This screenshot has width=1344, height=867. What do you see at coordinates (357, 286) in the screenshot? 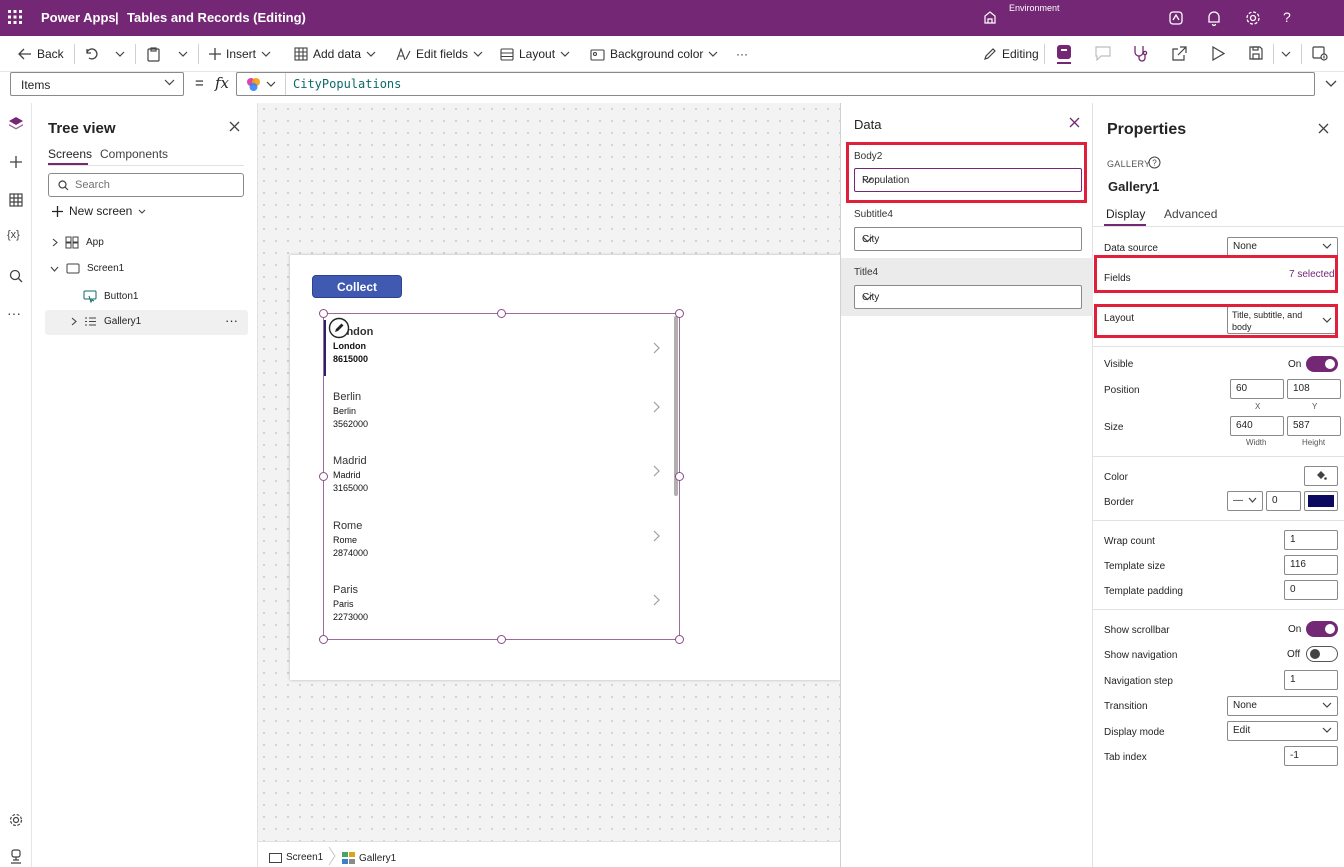
I see `collect-button: Collect` at bounding box center [357, 286].